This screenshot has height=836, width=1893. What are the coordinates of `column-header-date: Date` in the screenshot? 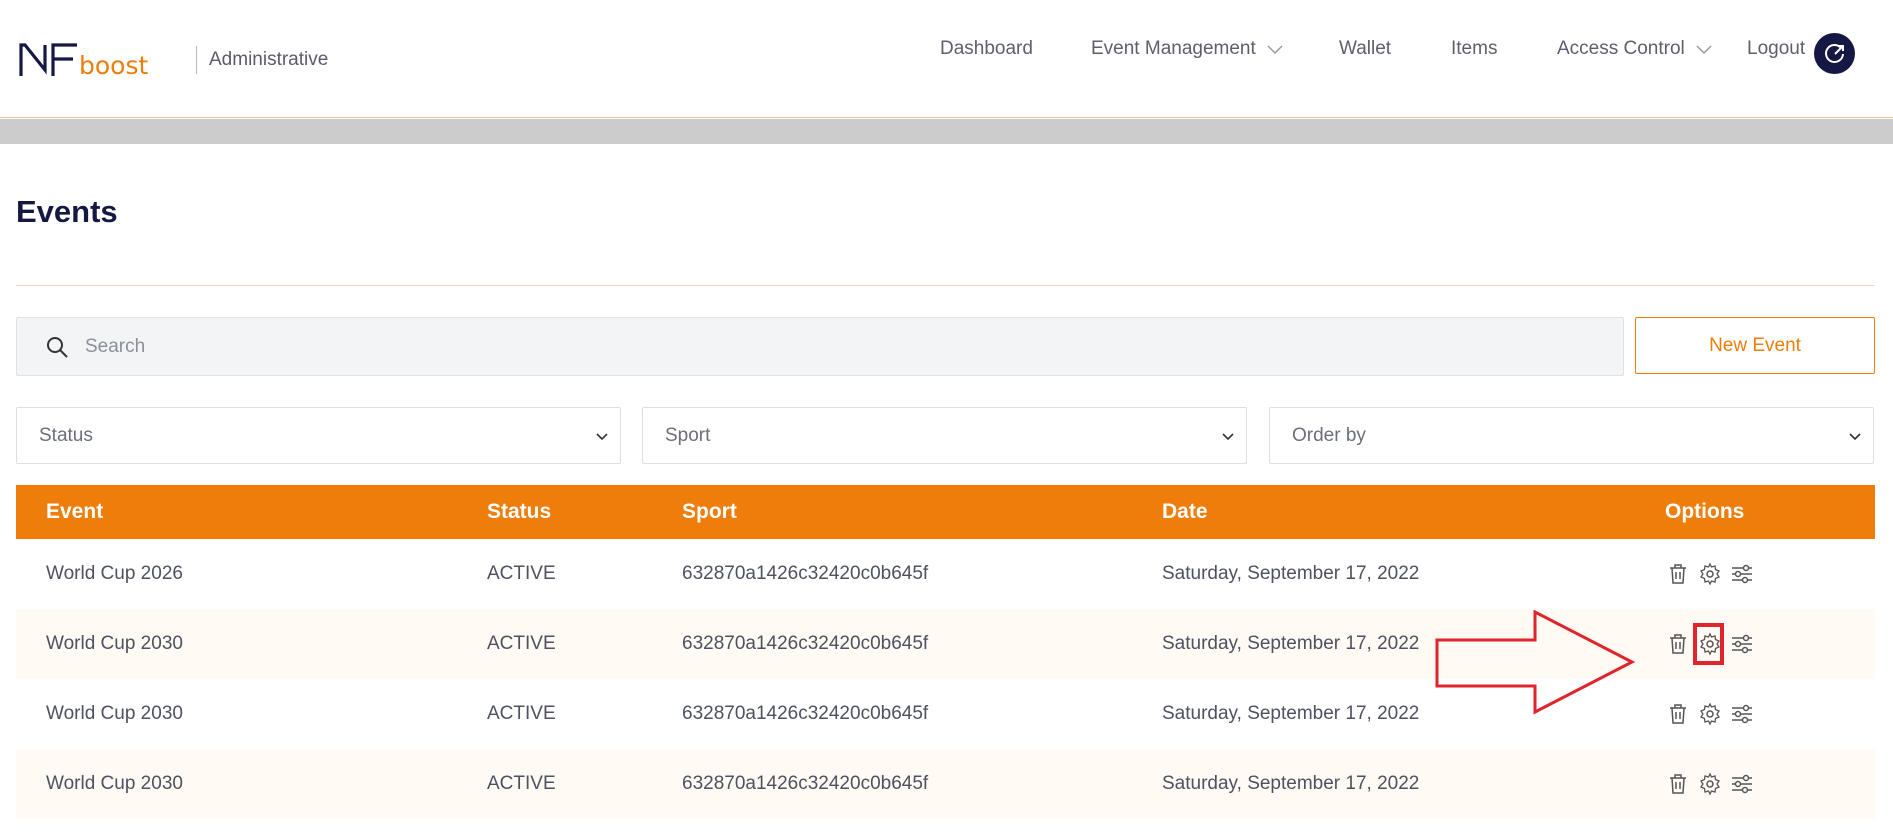 It's located at (1185, 512).